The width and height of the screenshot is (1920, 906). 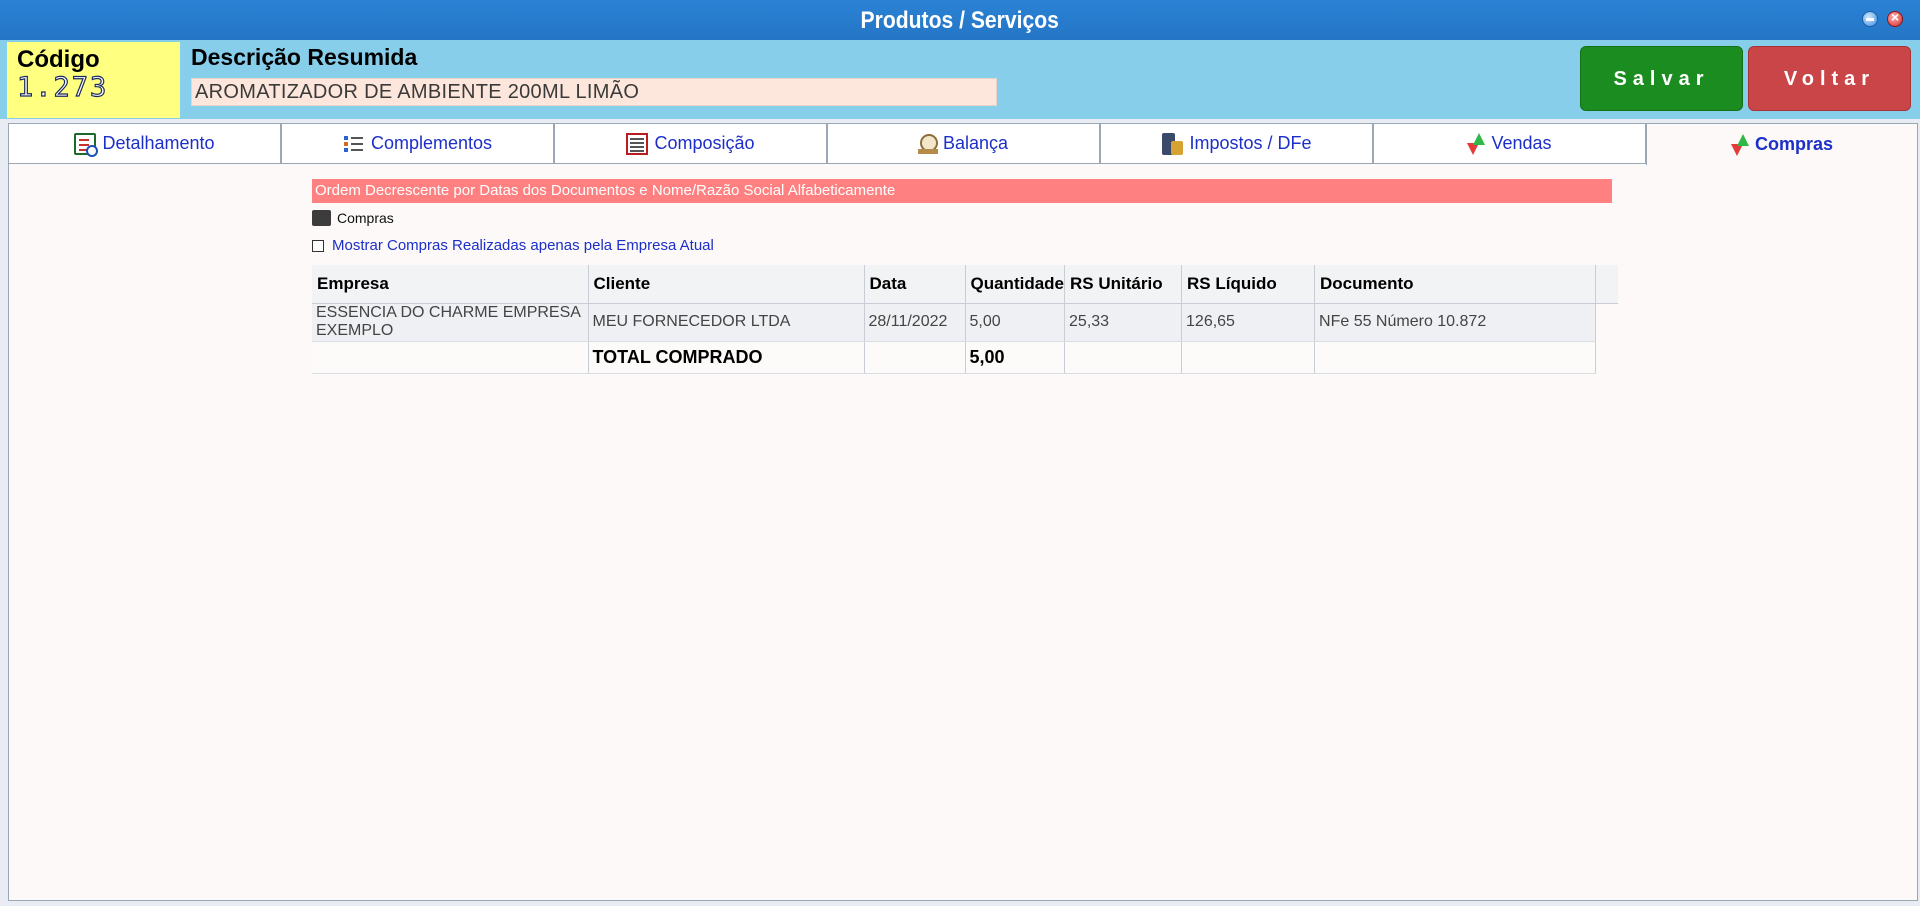 I want to click on detail-icon, so click(x=86, y=144).